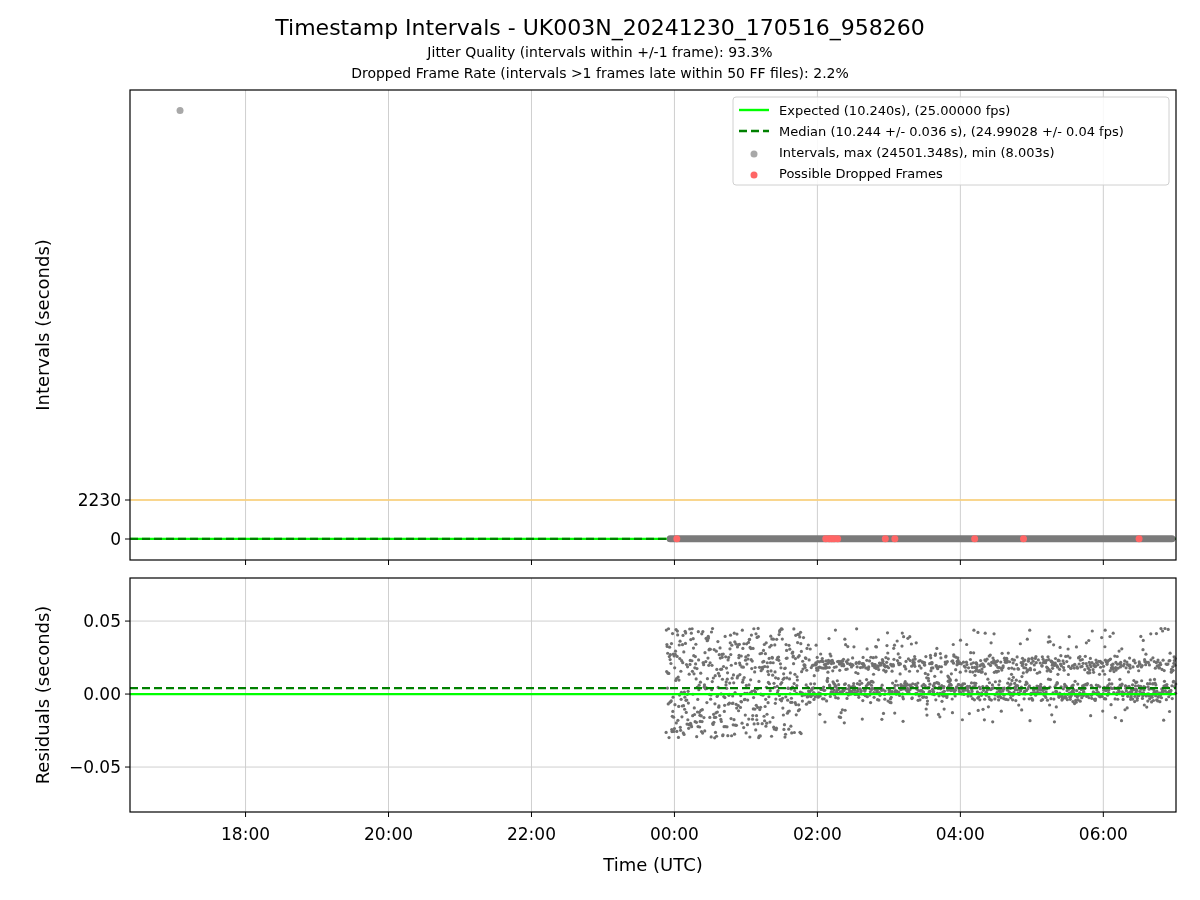 The height and width of the screenshot is (900, 1200). I want to click on axis-label: Time (UTC), so click(653, 864).